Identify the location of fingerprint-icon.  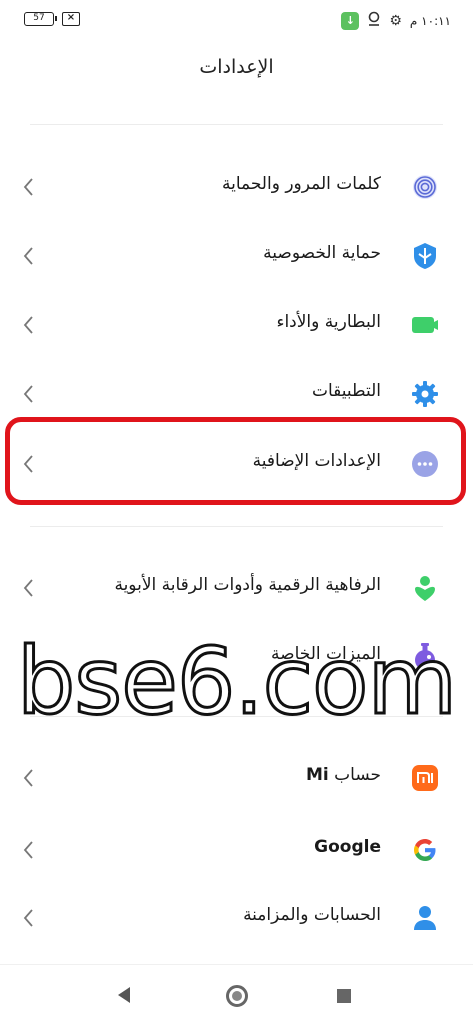
(425, 187).